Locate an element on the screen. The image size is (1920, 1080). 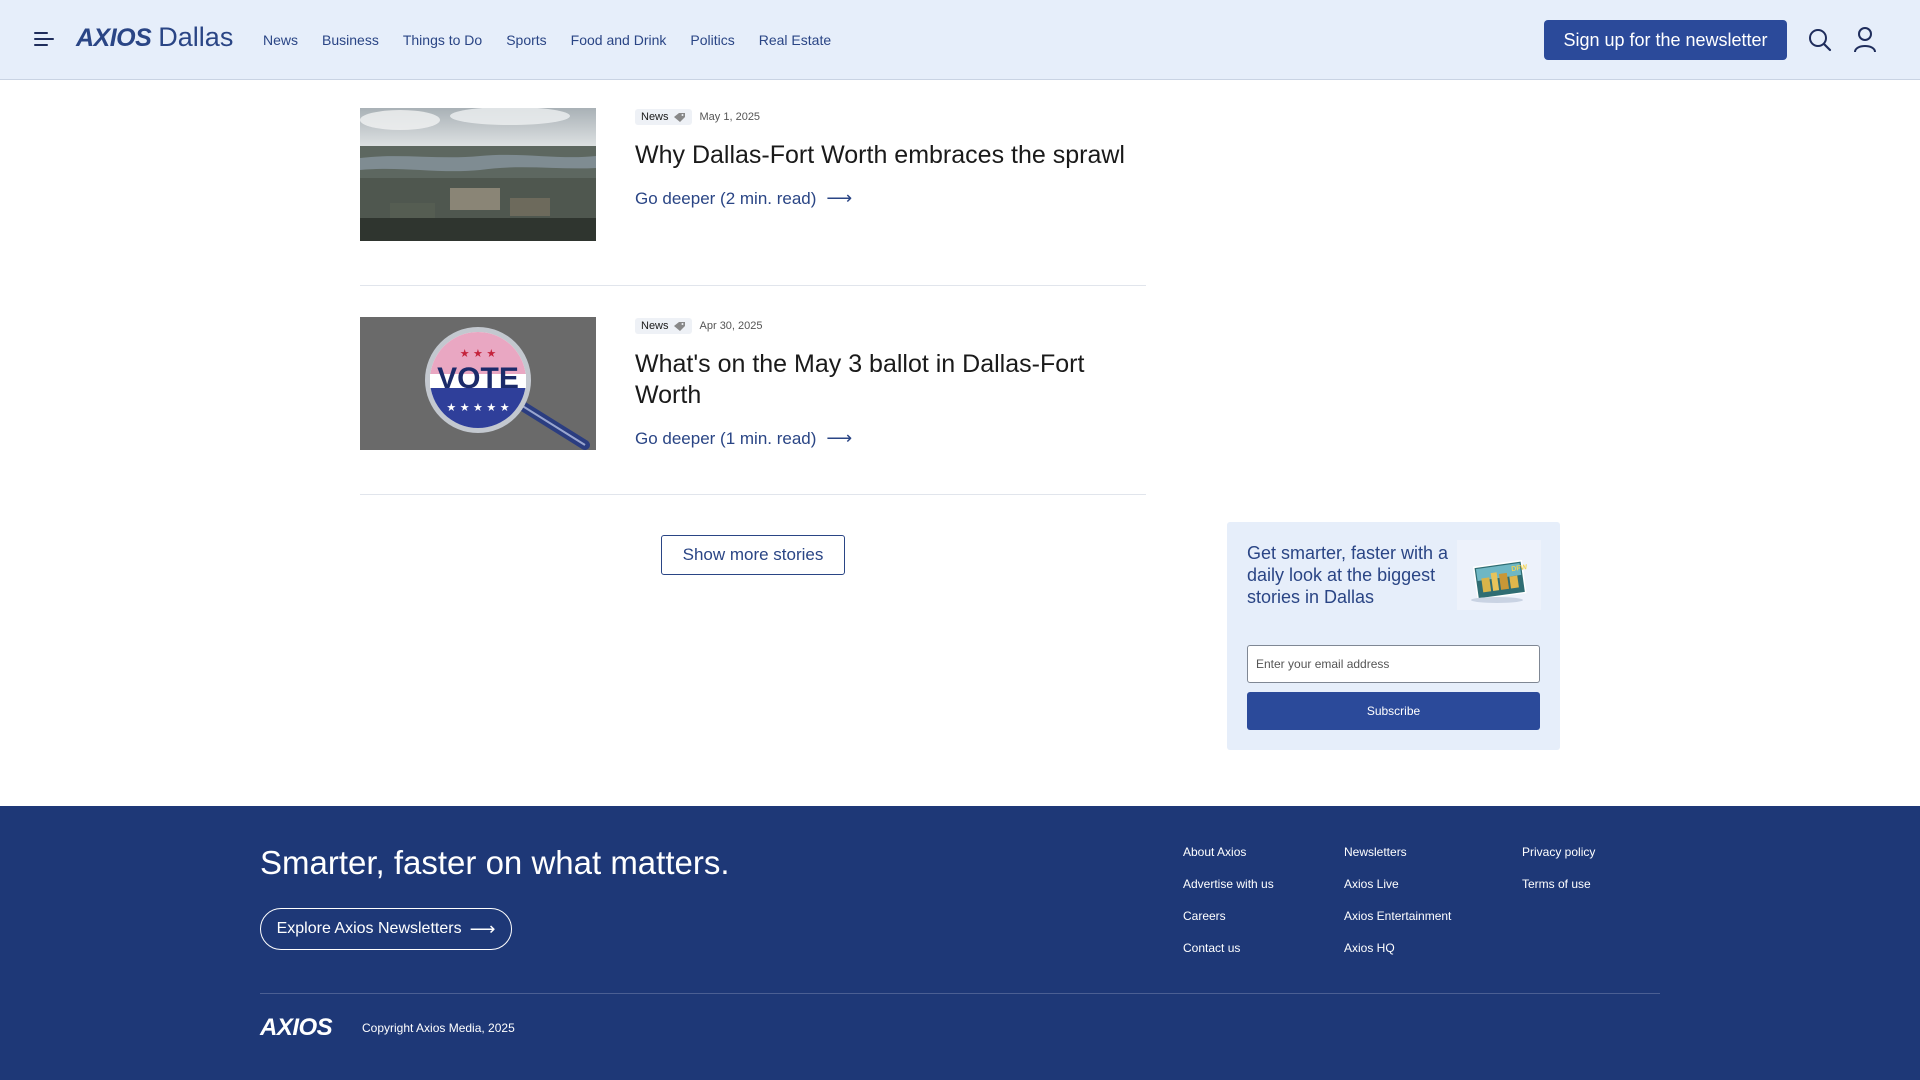
footer-links-legal: Privacy policy Terms of use is located at coordinates (1558, 876).